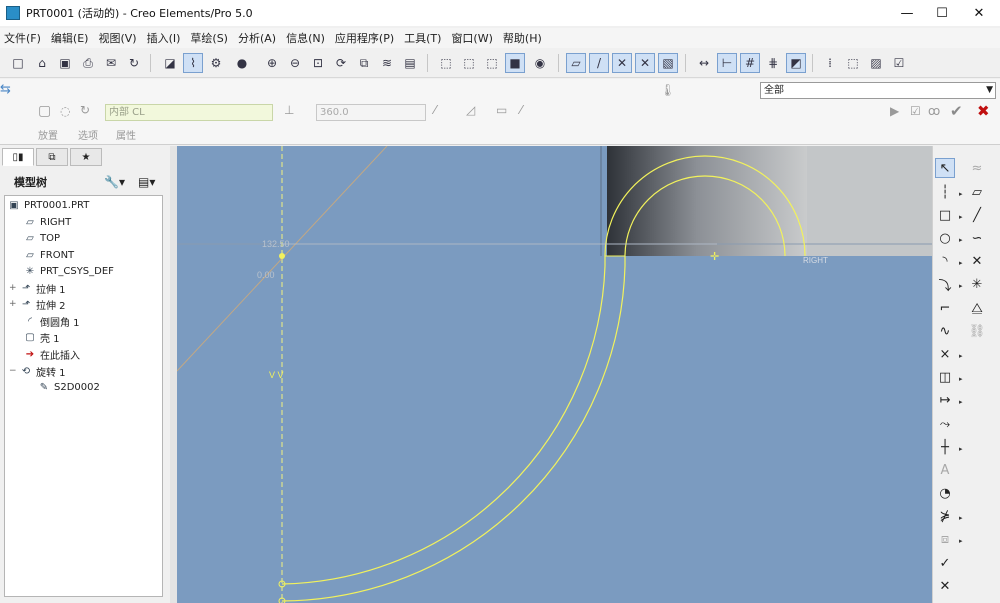 The width and height of the screenshot is (1000, 603). I want to click on conic-icon: ∿, so click(945, 331).